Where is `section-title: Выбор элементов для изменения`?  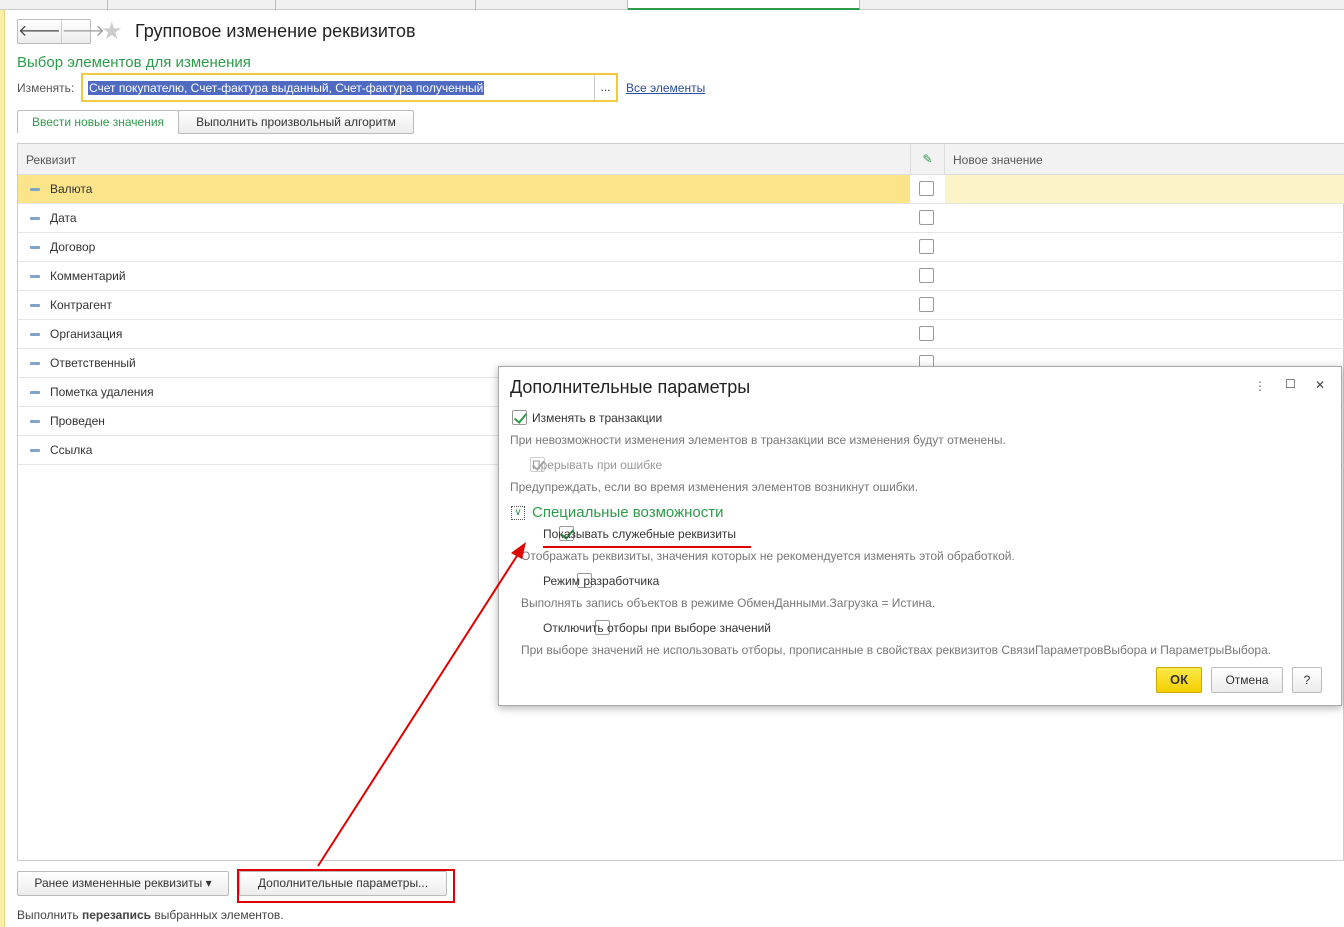 section-title: Выбор элементов для изменения is located at coordinates (134, 62).